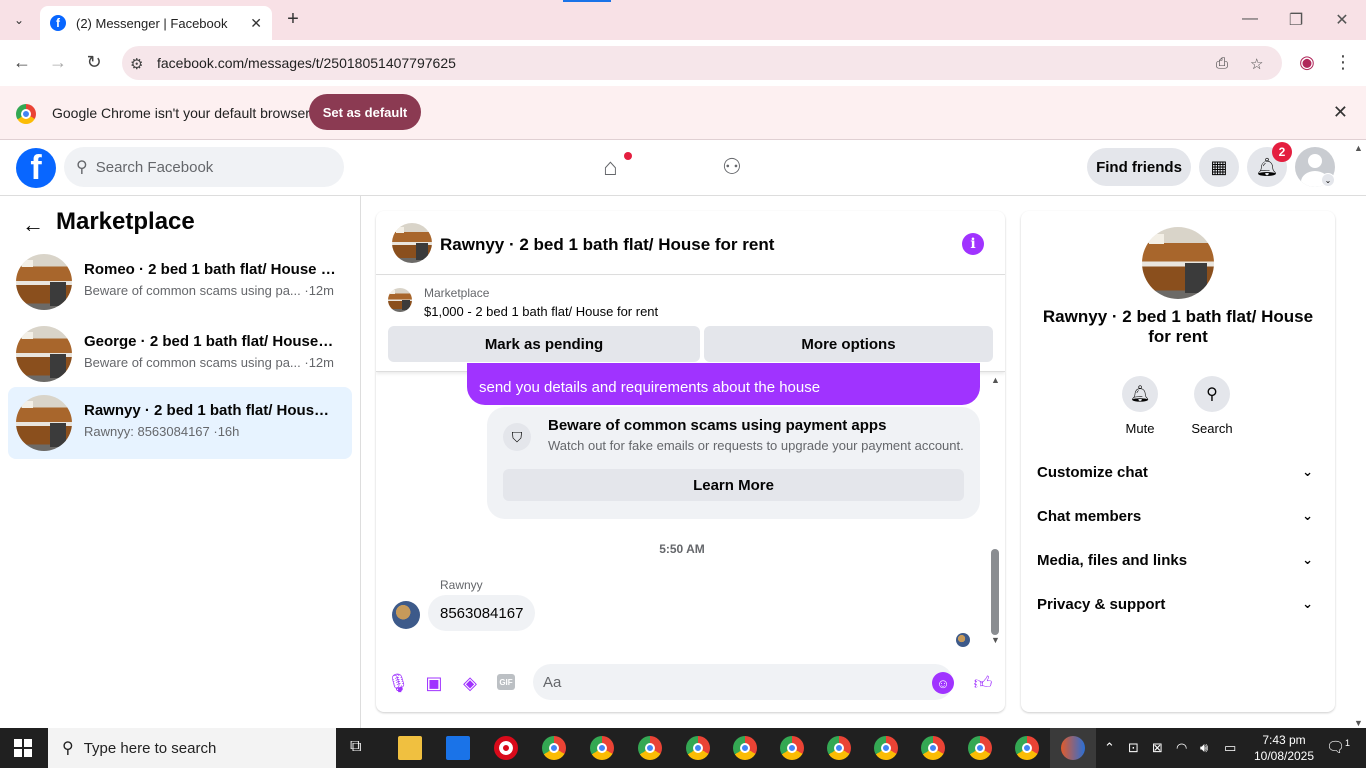 Image resolution: width=1366 pixels, height=768 pixels. Describe the element at coordinates (1178, 520) in the screenshot. I see `section-chat-members: Chat members ⌄` at that location.